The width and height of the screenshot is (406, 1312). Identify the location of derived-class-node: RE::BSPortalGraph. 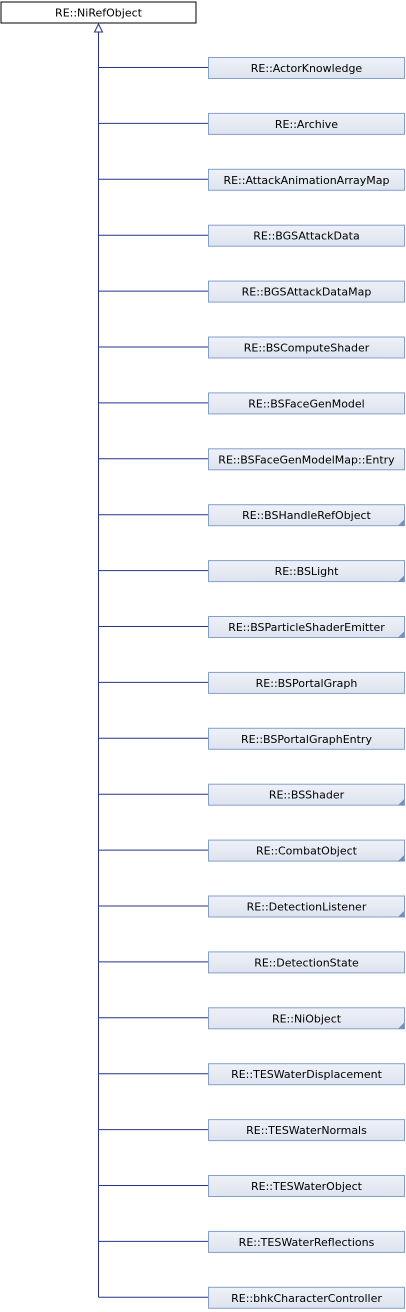
(306, 682).